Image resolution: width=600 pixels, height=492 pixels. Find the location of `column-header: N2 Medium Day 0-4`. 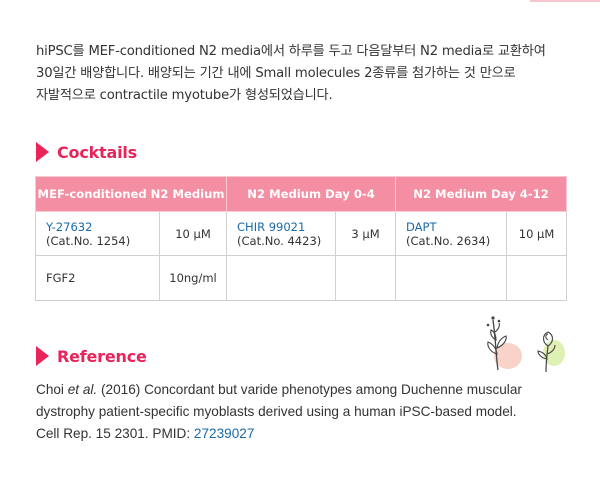

column-header: N2 Medium Day 0-4 is located at coordinates (311, 194).